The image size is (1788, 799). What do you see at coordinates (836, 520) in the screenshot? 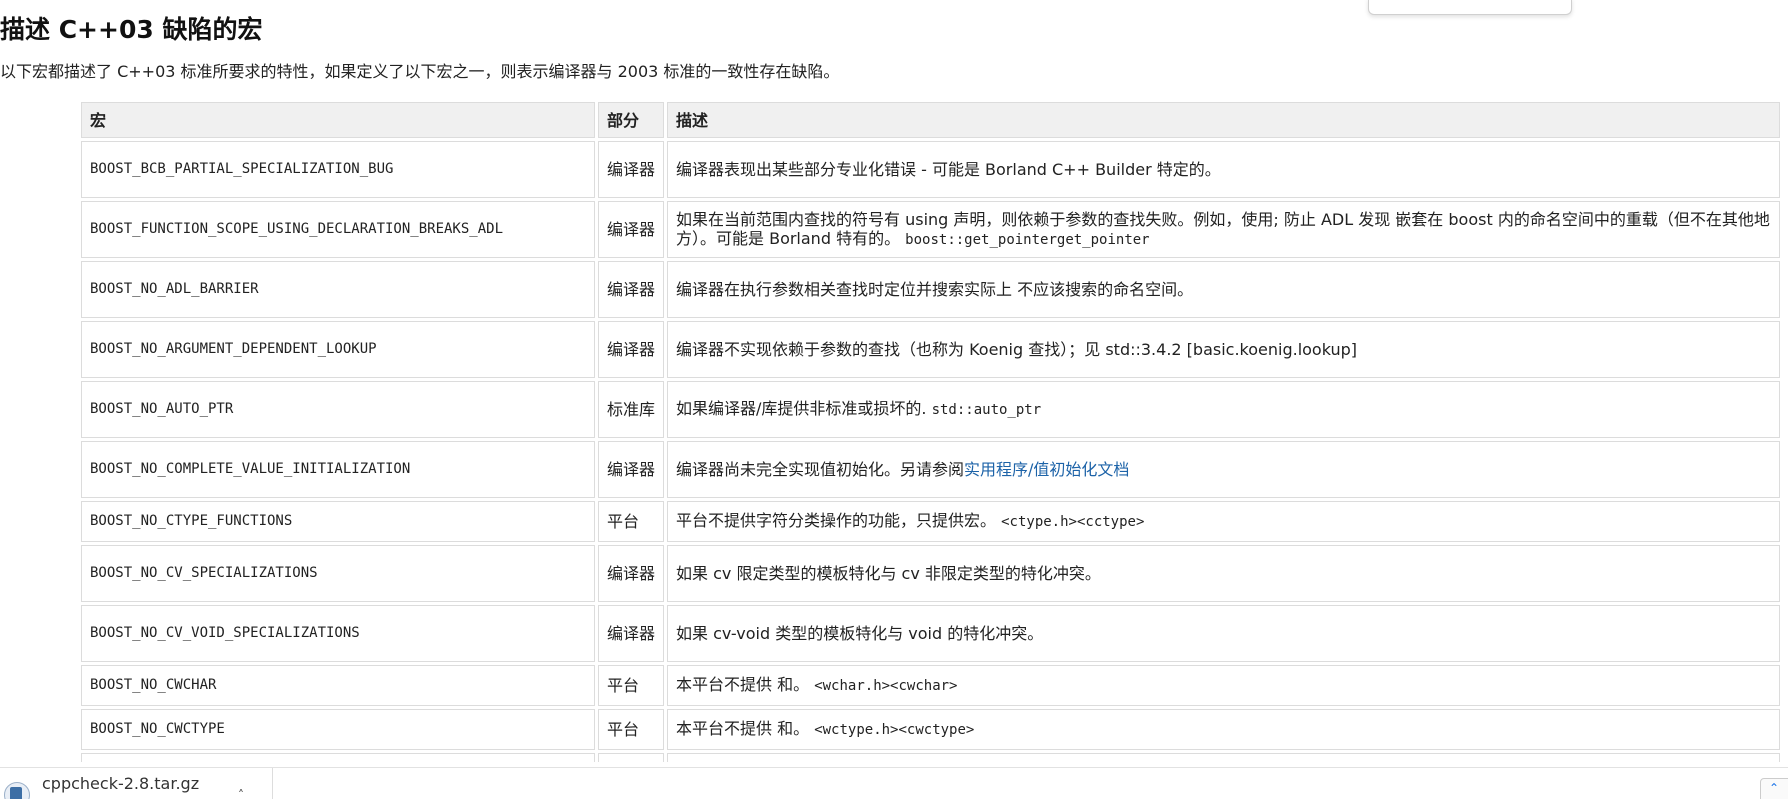
I see `description-text: 平台不提供字符分类操作的功能，只提供宏。` at bounding box center [836, 520].